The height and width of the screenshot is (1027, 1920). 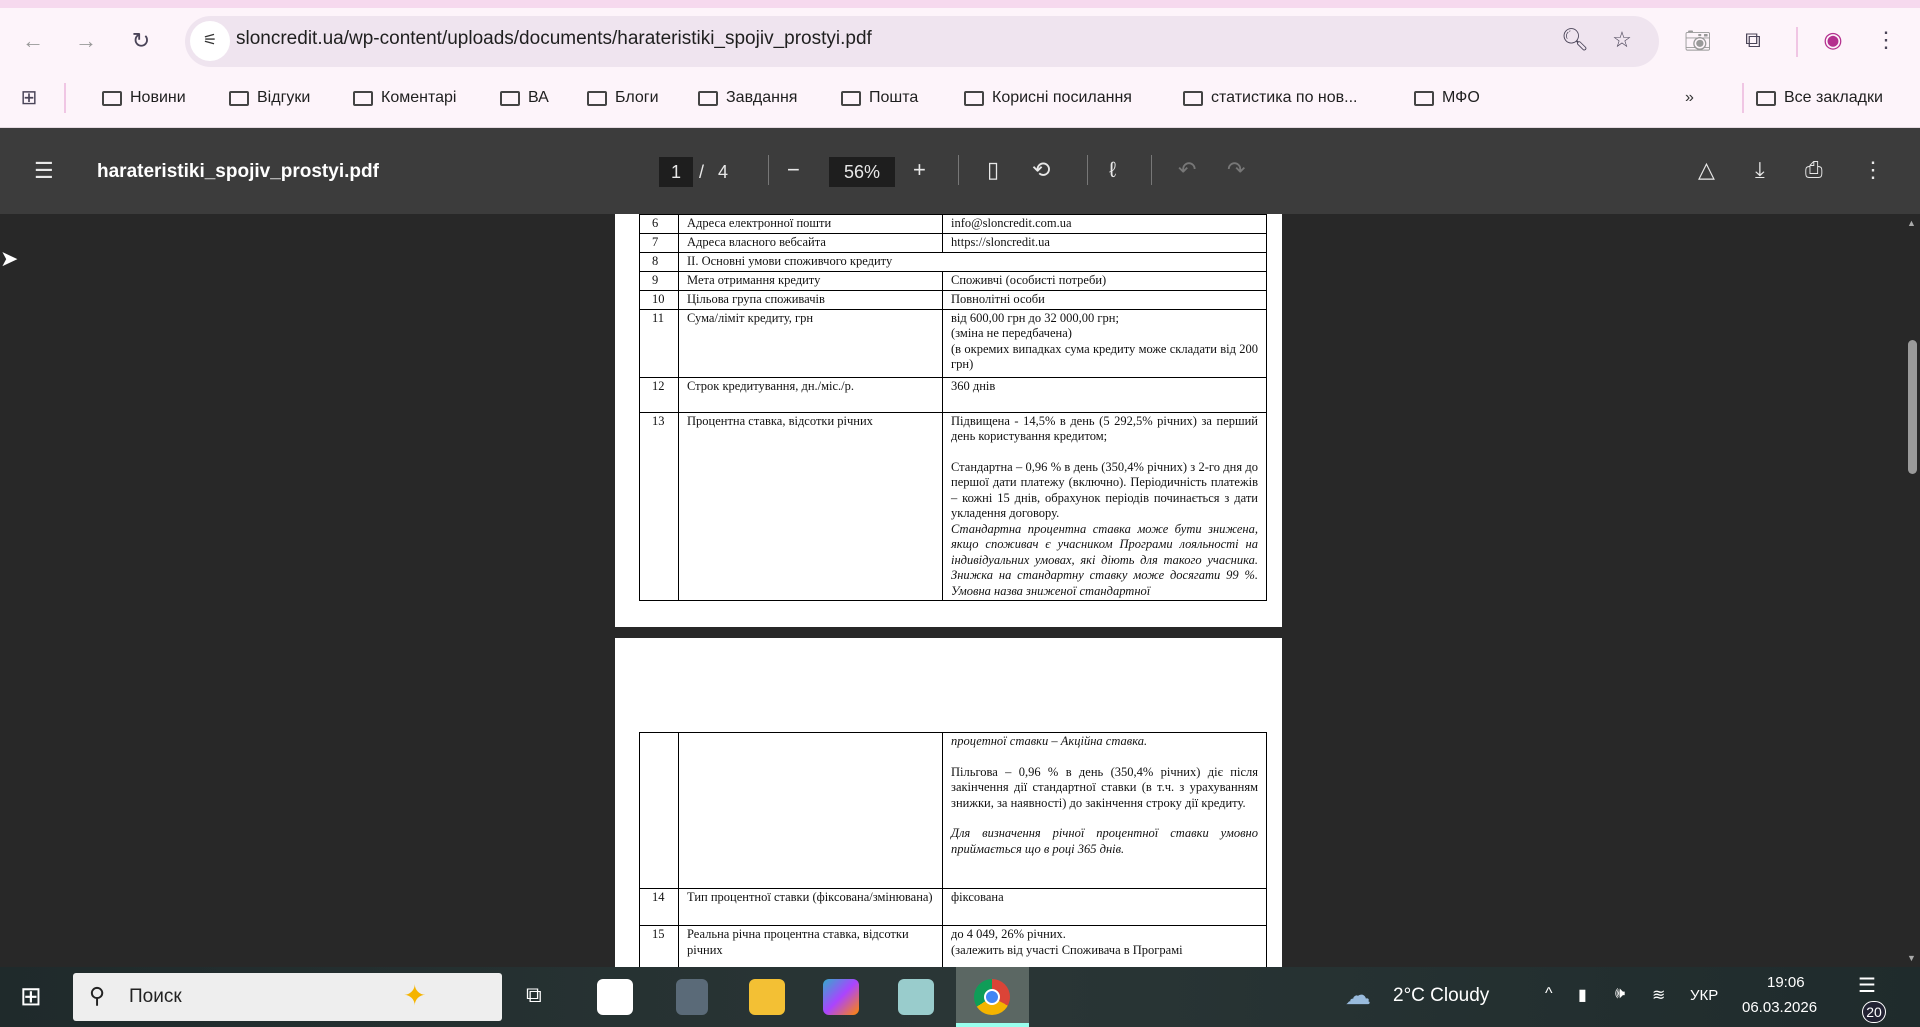 I want to click on row-label: Процентна ставка, відсотки річних, so click(x=810, y=506).